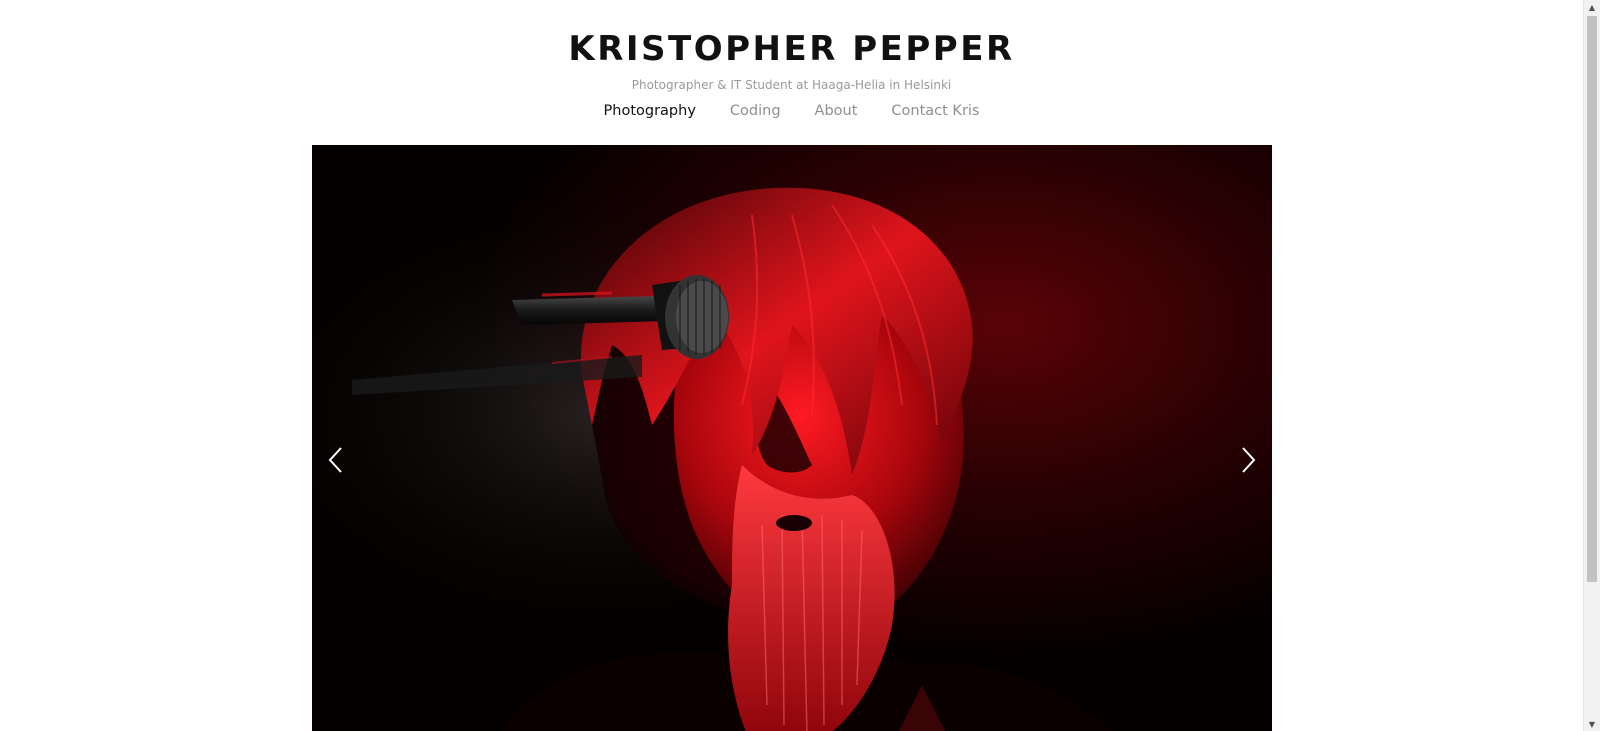  What do you see at coordinates (755, 111) in the screenshot?
I see `nav-item-coding: Coding` at bounding box center [755, 111].